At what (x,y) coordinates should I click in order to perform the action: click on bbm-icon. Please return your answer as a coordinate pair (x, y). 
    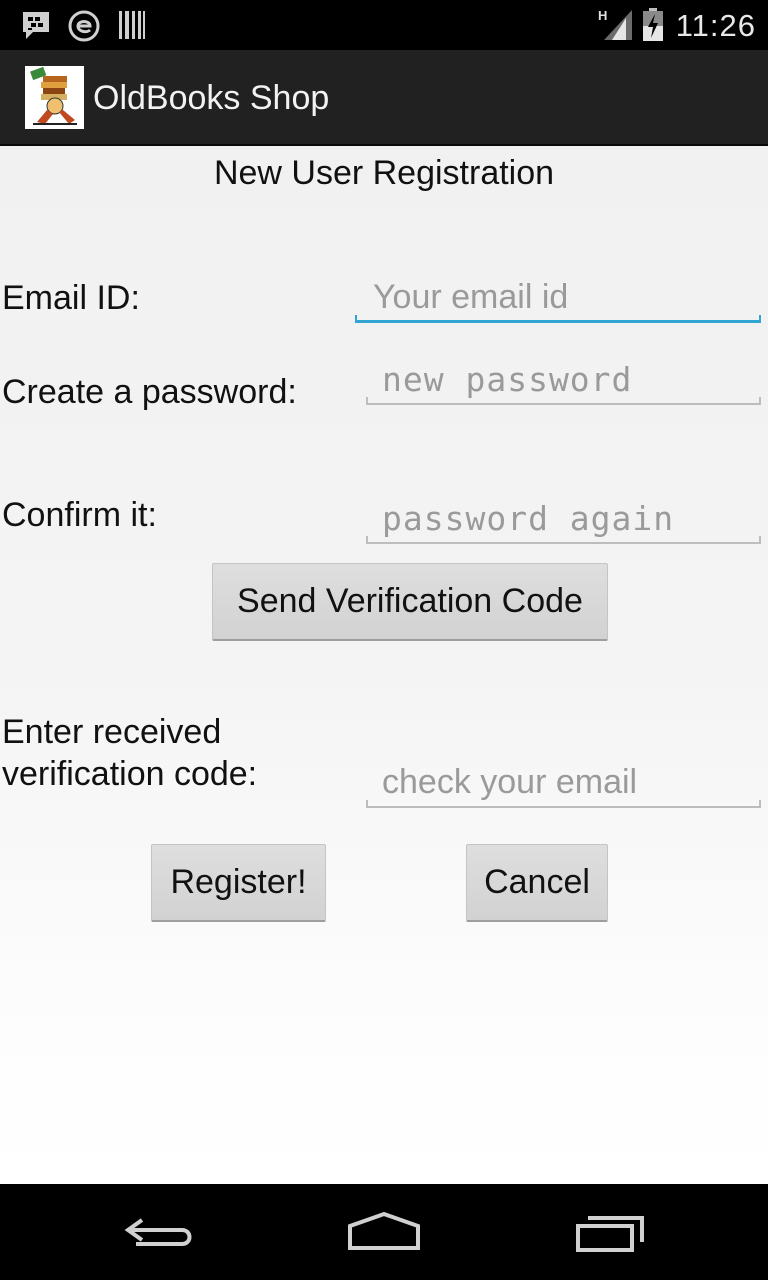
    Looking at the image, I should click on (36, 27).